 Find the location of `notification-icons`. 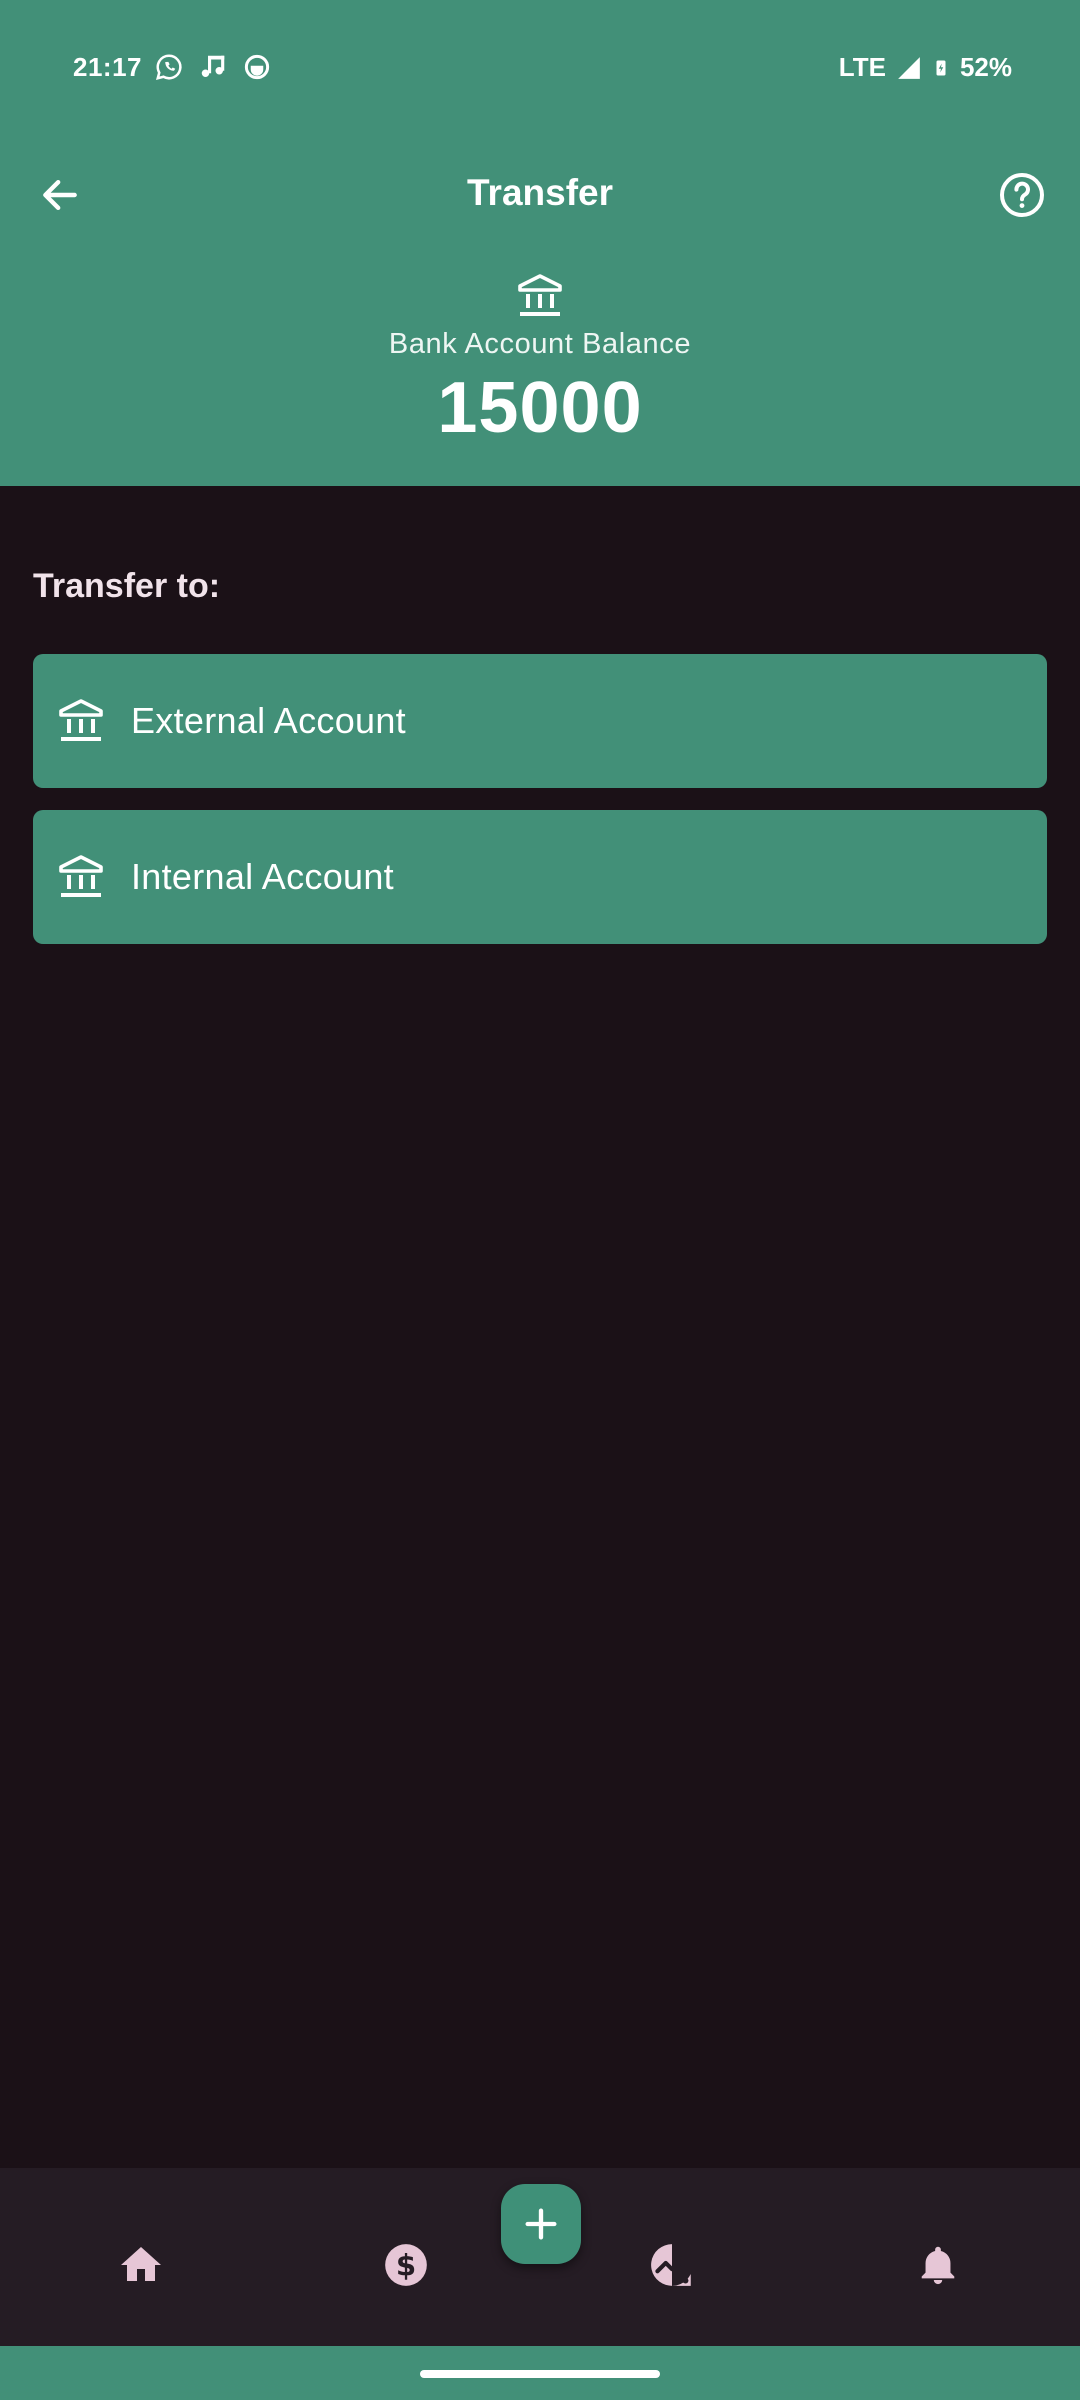

notification-icons is located at coordinates (213, 67).